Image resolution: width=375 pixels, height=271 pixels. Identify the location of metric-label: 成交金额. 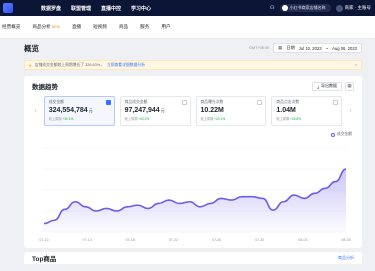
(56, 102).